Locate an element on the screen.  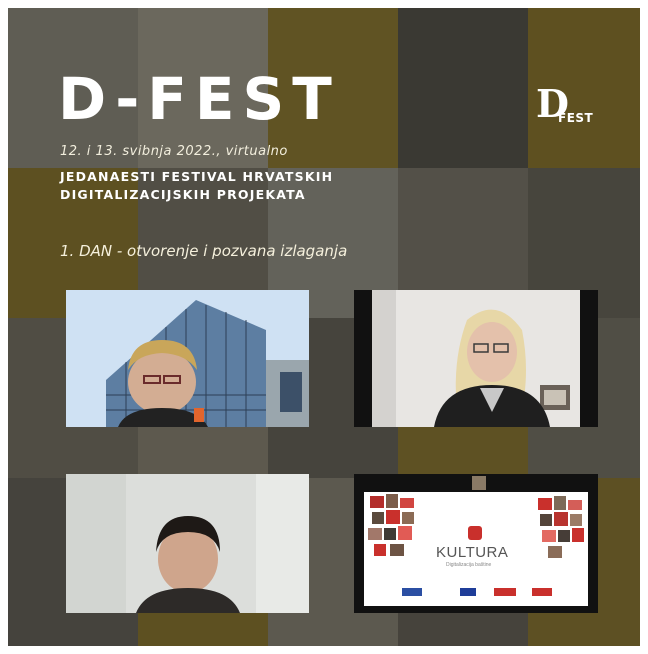
speaker-2-frame is located at coordinates (476, 358).